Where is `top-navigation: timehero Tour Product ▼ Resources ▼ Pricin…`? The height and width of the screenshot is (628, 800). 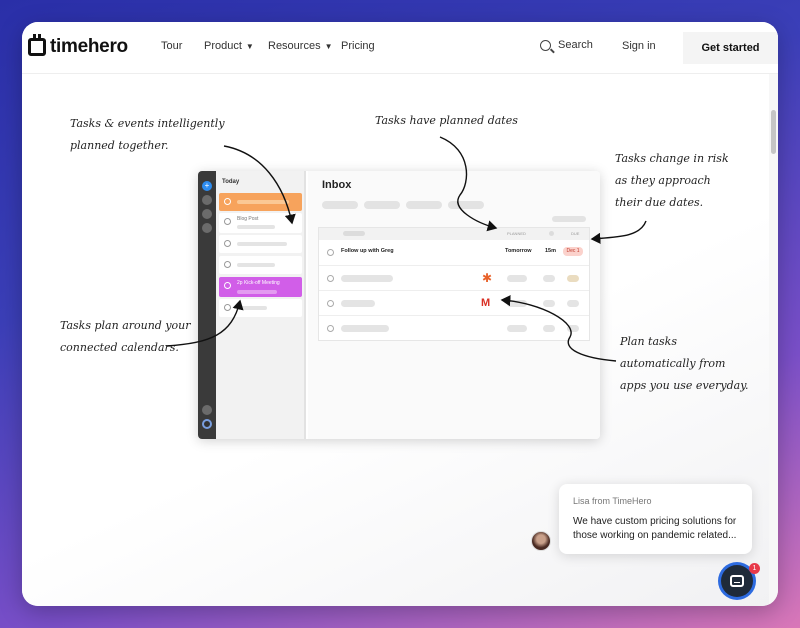 top-navigation: timehero Tour Product ▼ Resources ▼ Pricin… is located at coordinates (400, 48).